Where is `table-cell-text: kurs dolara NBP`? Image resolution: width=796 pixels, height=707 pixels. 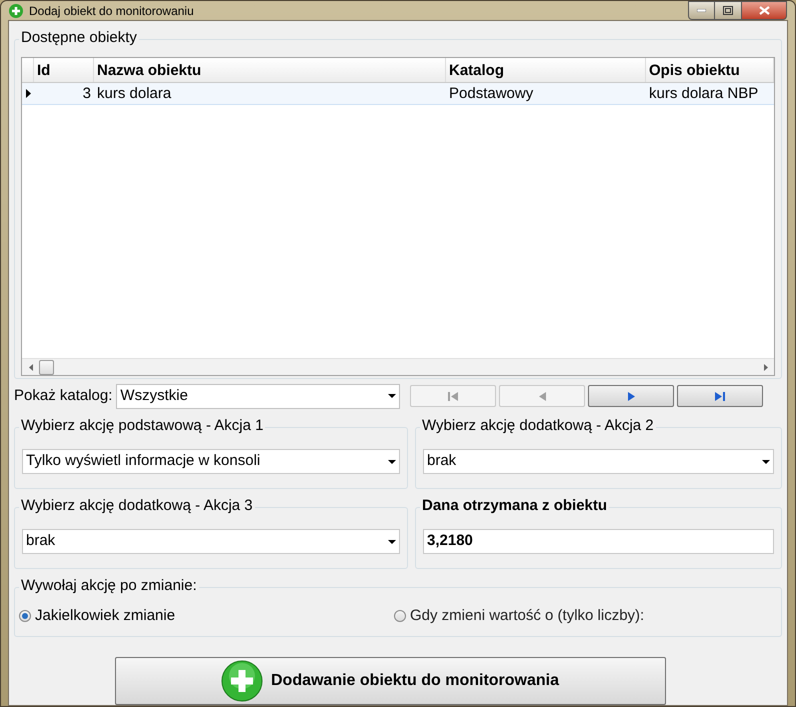
table-cell-text: kurs dolara NBP is located at coordinates (704, 94).